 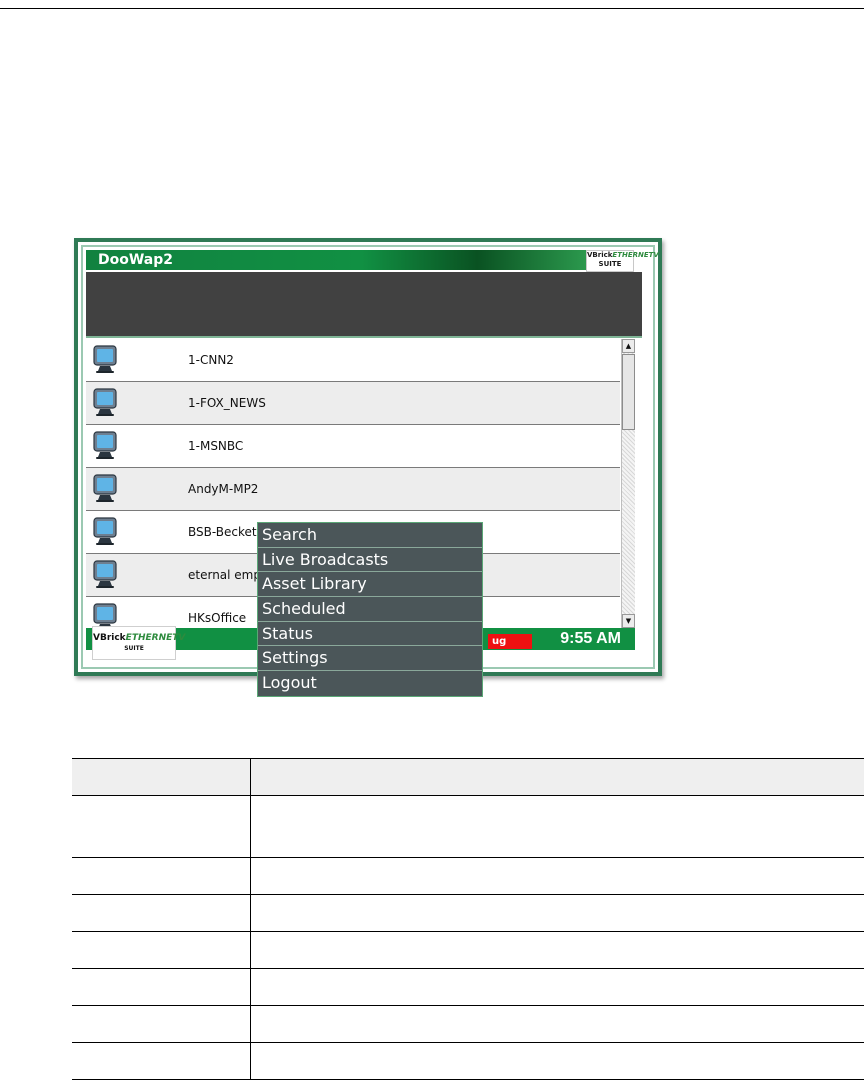 I want to click on table-header-row, so click(x=468, y=777).